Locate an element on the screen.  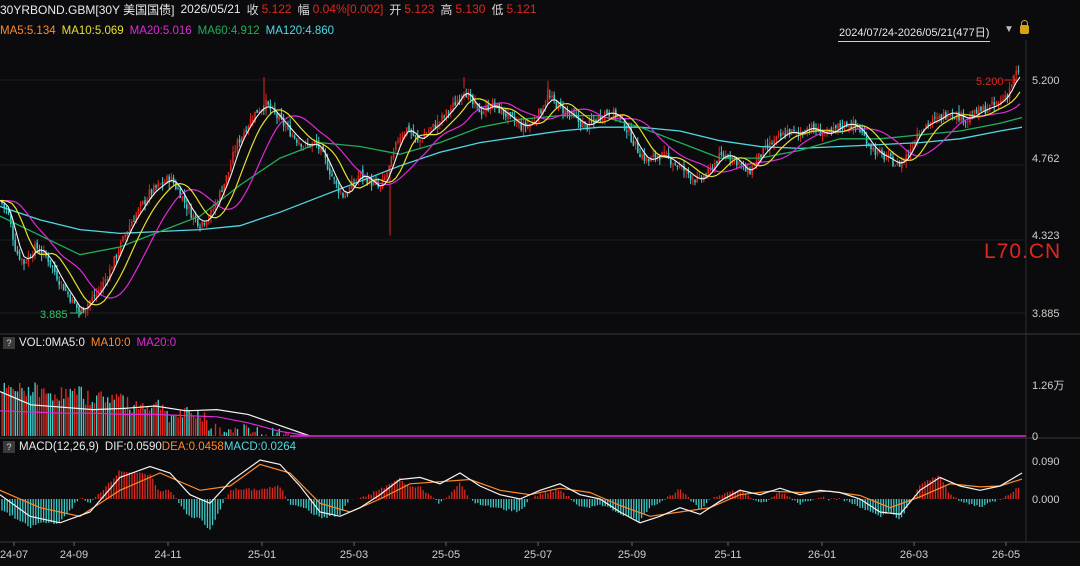
x-tick-label: 25-03 is located at coordinates (354, 555).